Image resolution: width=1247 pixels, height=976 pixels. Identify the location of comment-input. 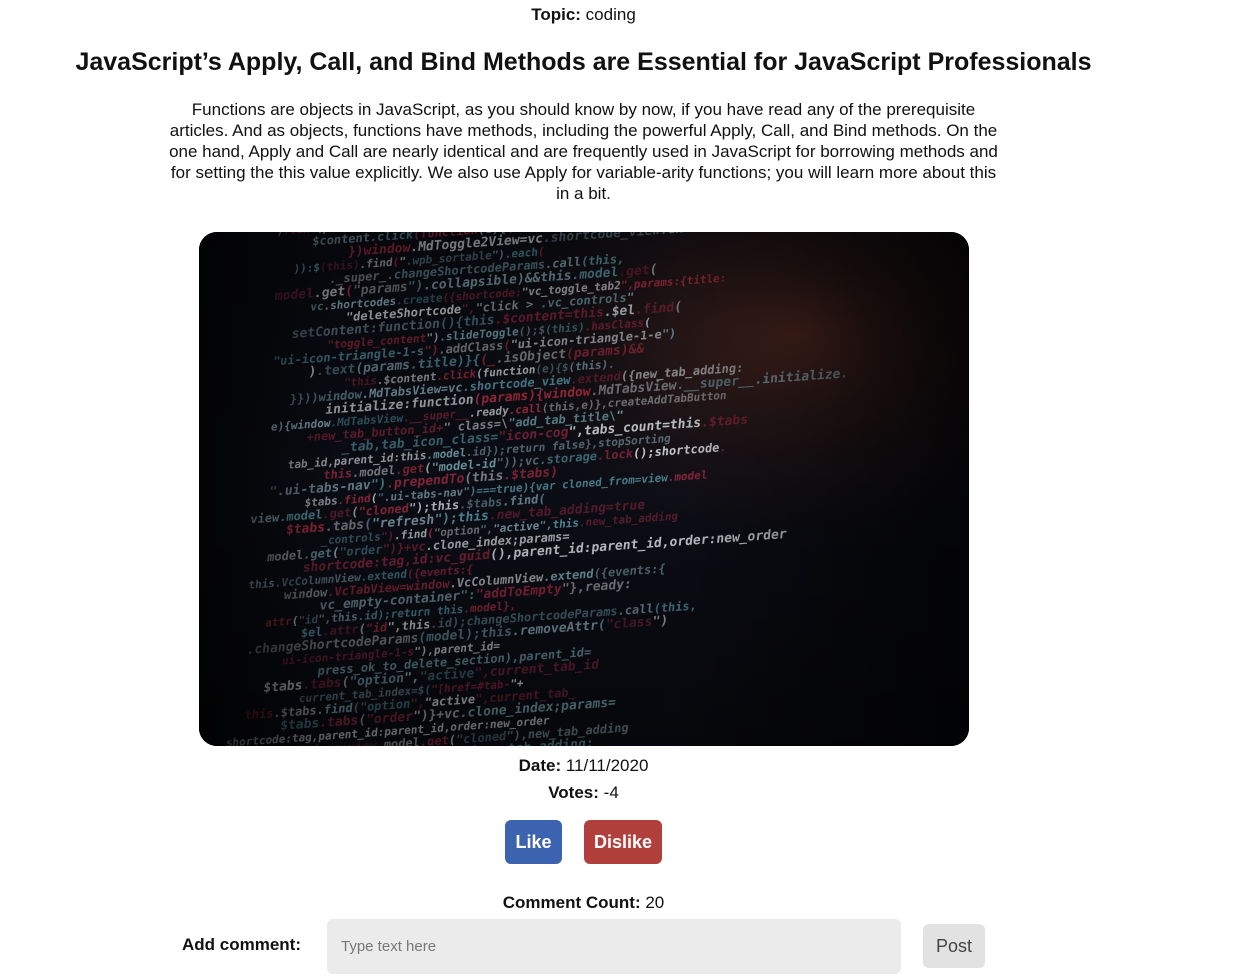
(614, 946).